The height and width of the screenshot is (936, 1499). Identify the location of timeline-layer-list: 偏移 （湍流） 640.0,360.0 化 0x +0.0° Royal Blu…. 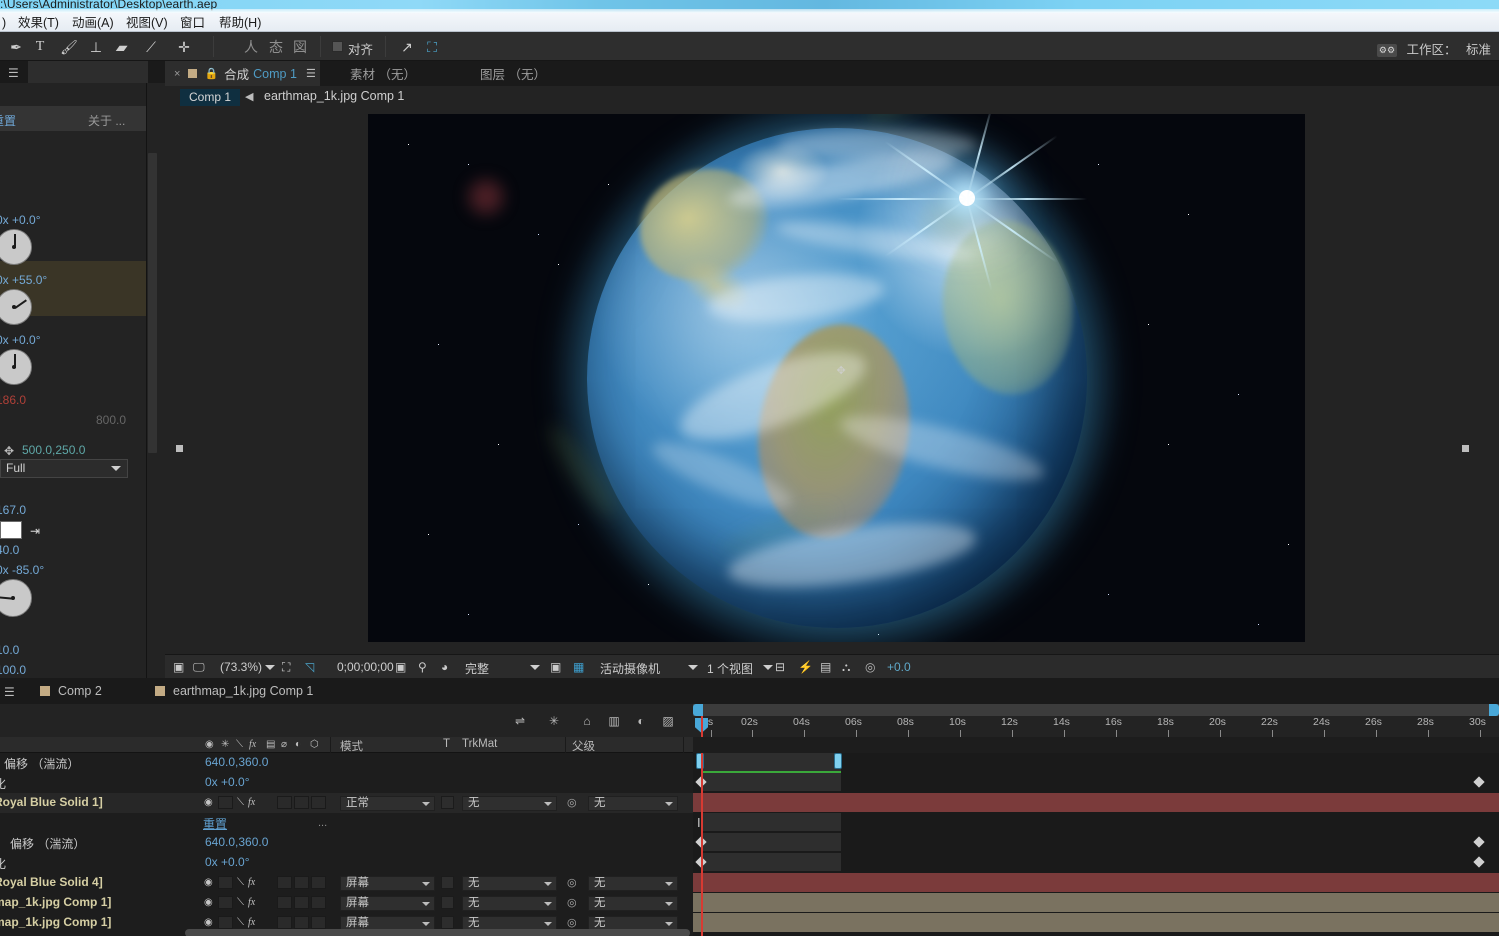
(346, 844).